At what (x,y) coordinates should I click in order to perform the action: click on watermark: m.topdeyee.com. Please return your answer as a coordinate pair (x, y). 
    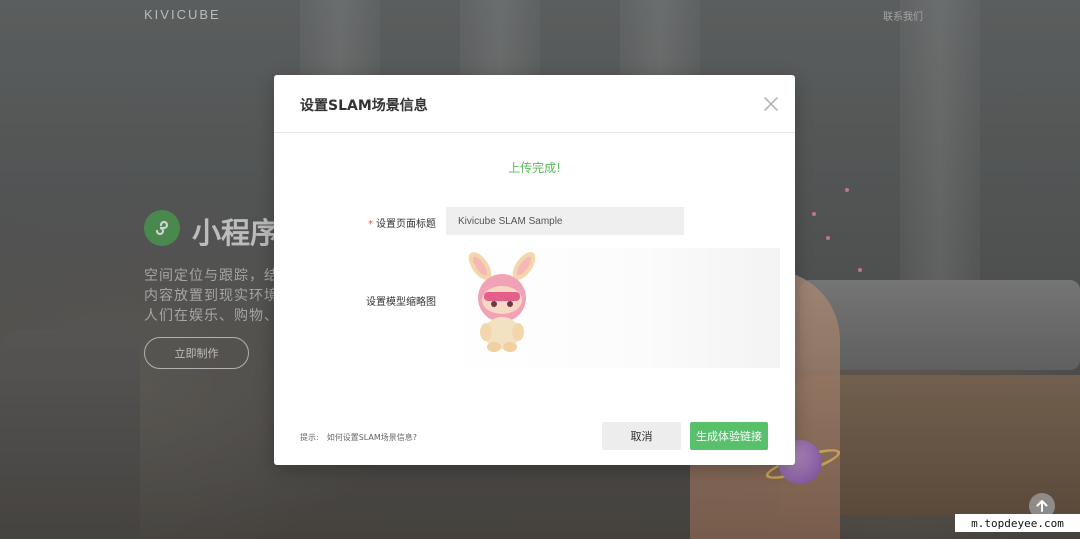
    Looking at the image, I should click on (1017, 523).